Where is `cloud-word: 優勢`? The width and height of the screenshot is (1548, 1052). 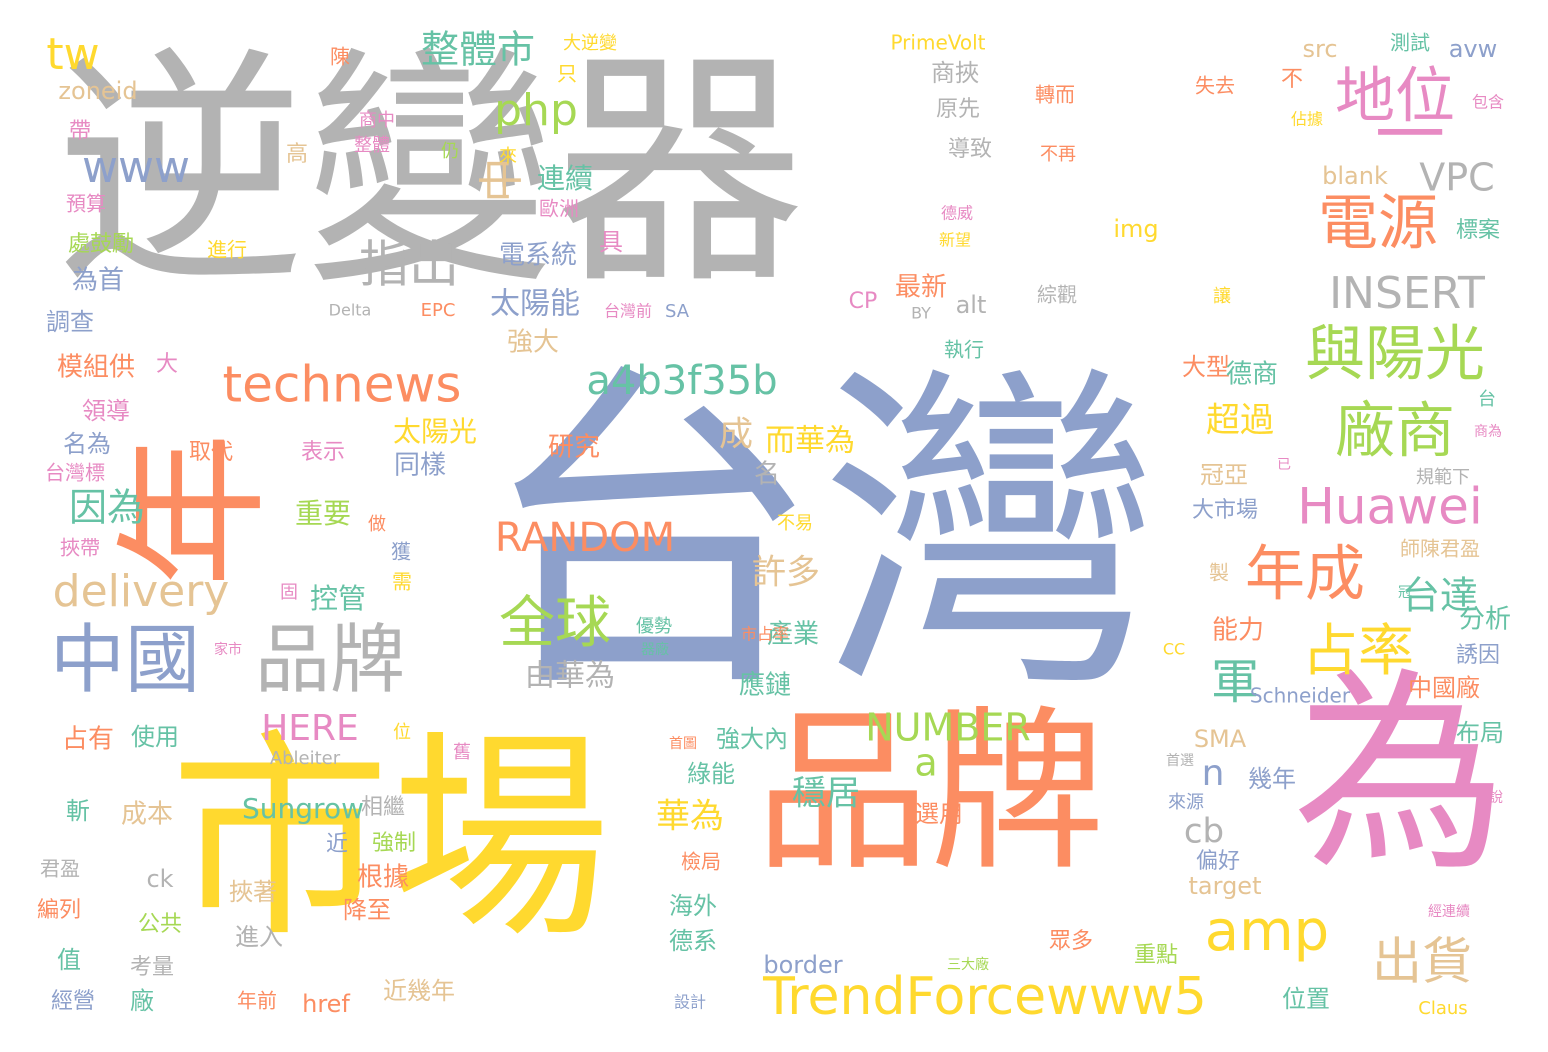
cloud-word: 優勢 is located at coordinates (654, 626).